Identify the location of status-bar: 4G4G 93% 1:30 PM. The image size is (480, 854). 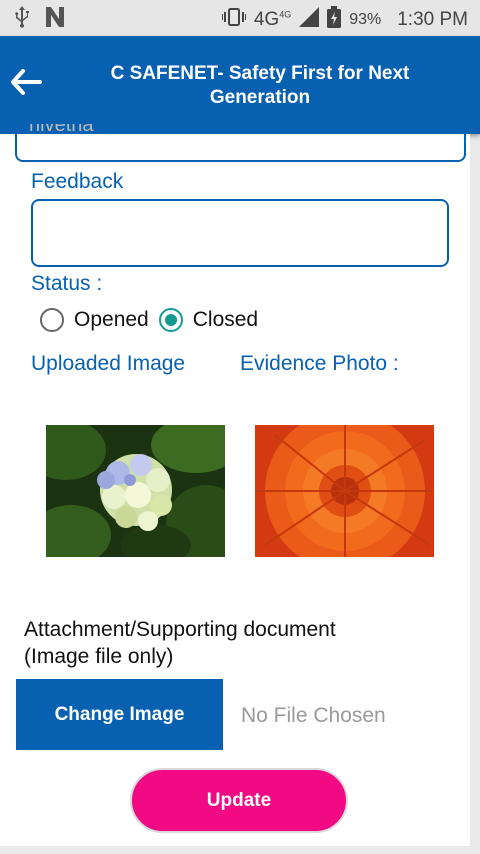
(240, 18).